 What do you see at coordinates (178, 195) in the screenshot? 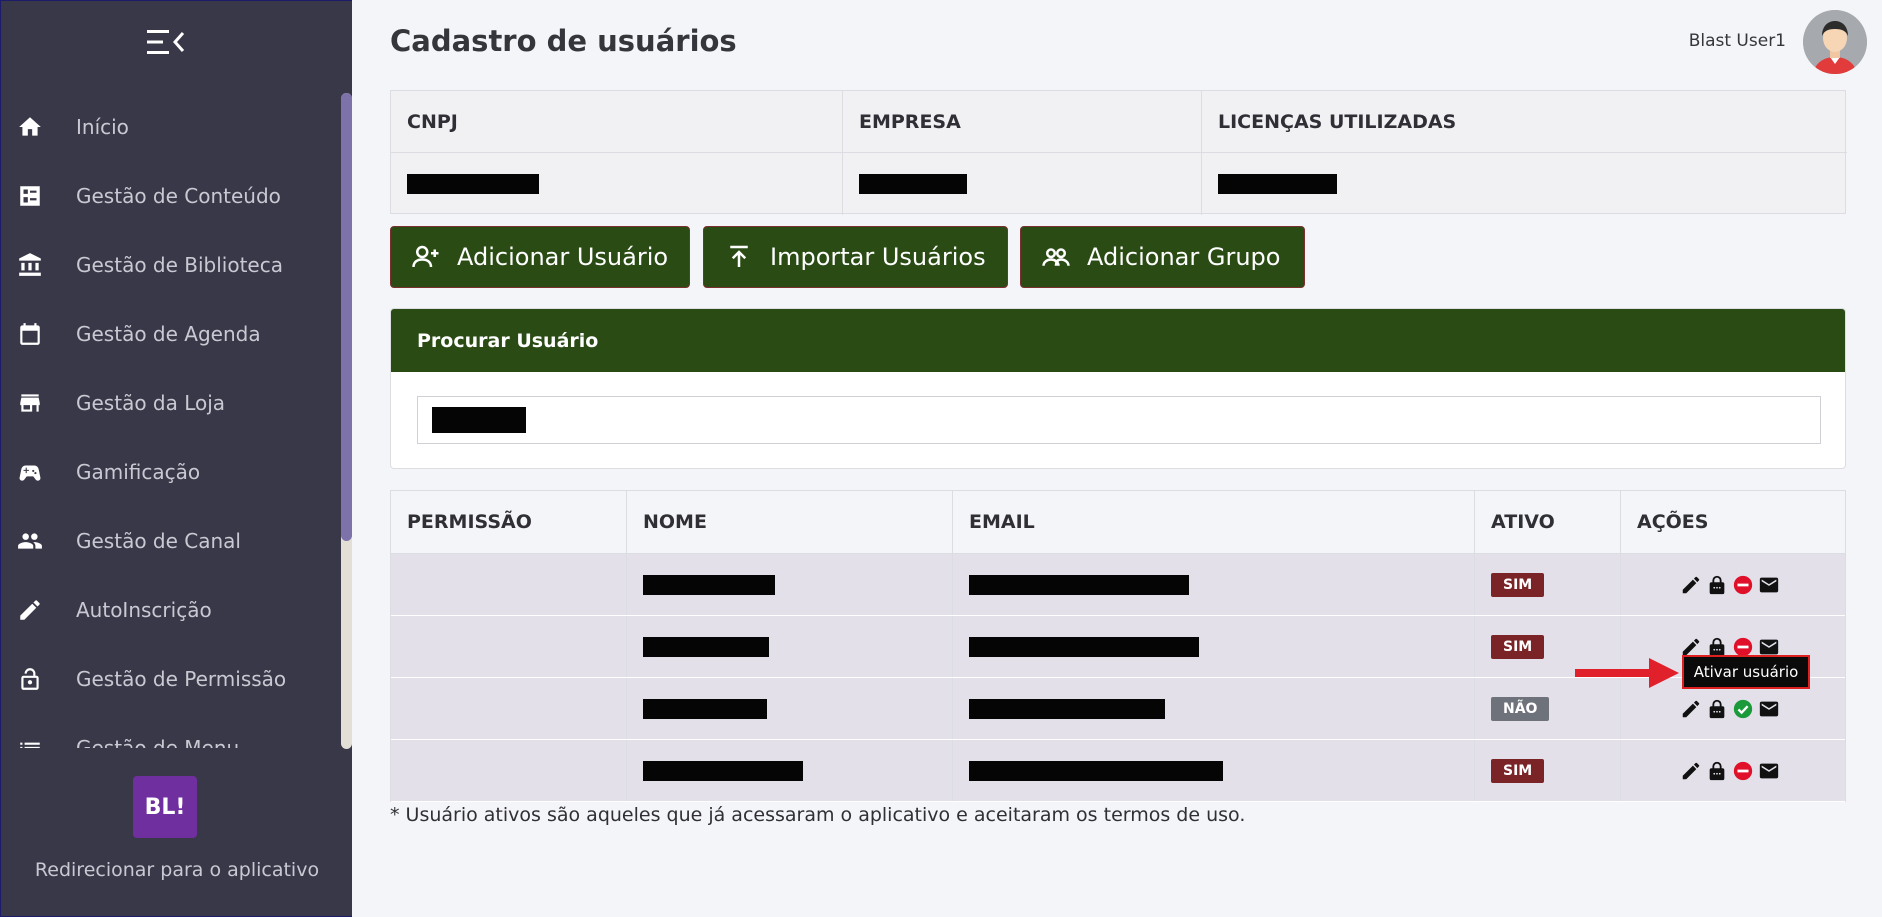
I see `sidebar-item-label: Gestão de Conteúdo` at bounding box center [178, 195].